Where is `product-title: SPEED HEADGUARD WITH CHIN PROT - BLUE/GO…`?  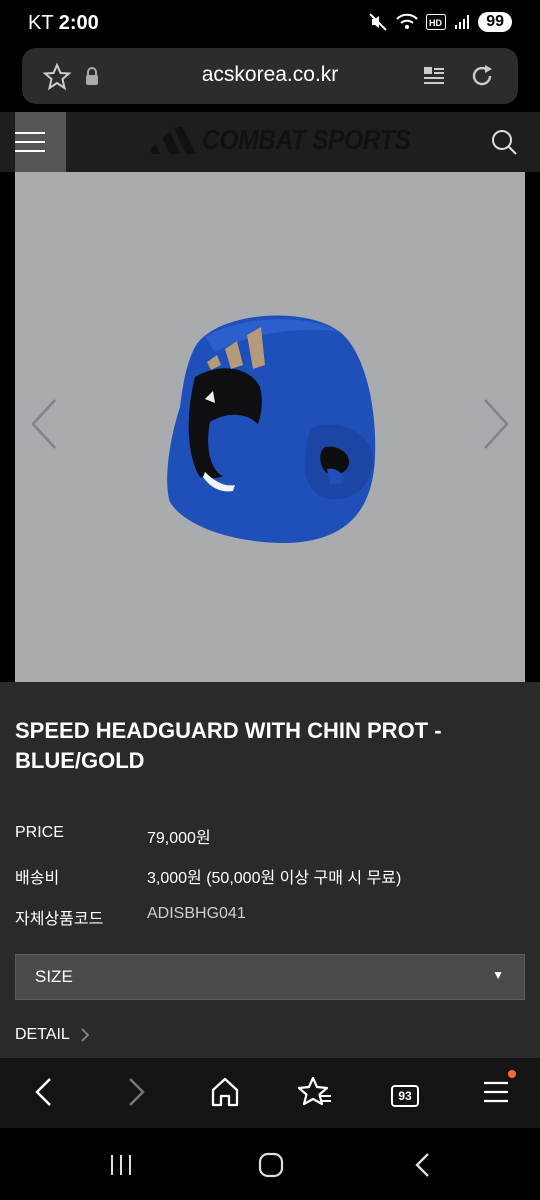 product-title: SPEED HEADGUARD WITH CHIN PROT - BLUE/GO… is located at coordinates (228, 745).